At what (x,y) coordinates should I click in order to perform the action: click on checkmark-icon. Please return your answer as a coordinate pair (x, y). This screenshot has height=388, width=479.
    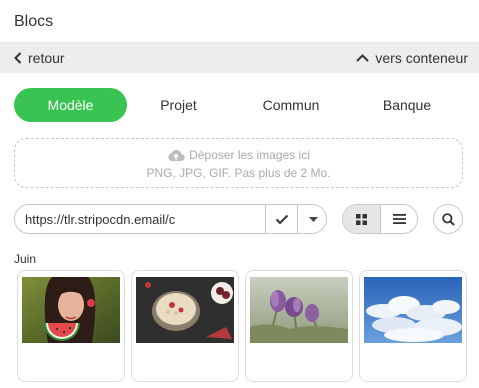
    Looking at the image, I should click on (281, 219).